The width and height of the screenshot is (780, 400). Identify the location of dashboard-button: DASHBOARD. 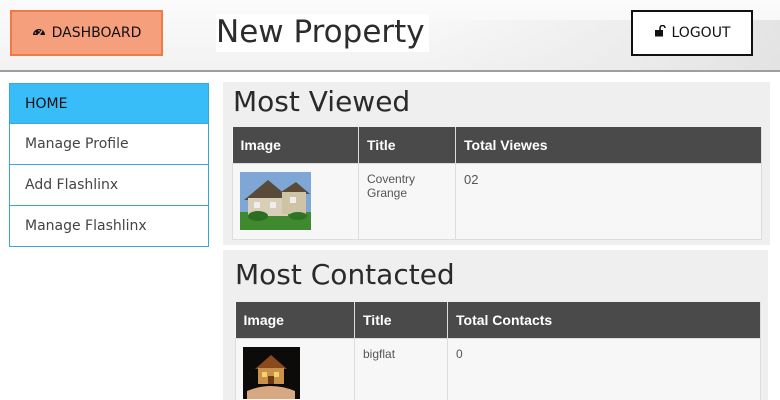
(86, 33).